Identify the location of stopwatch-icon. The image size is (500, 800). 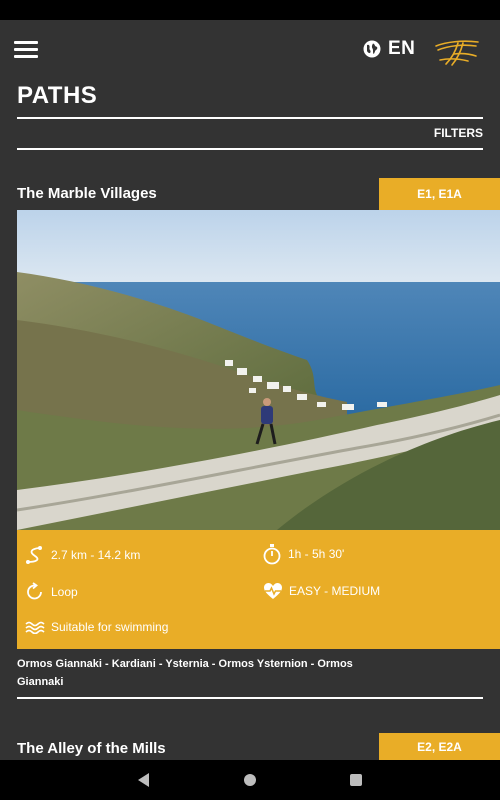
(272, 554).